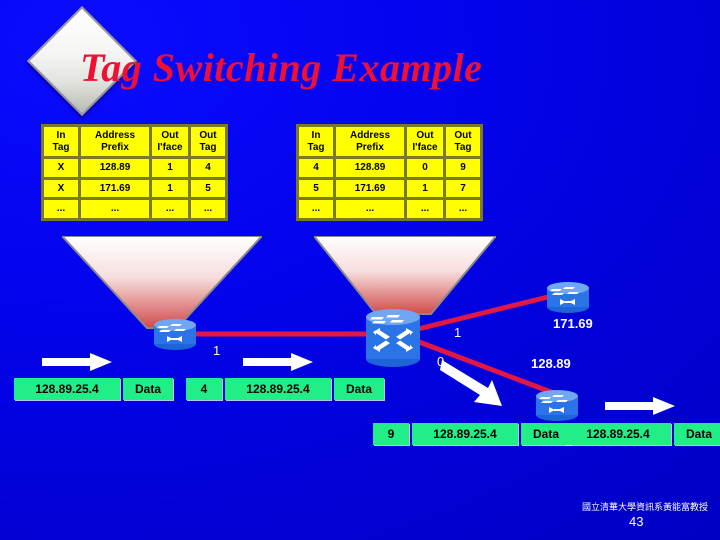 Image resolution: width=720 pixels, height=540 pixels. I want to click on iface-label-core-1: 1, so click(458, 332).